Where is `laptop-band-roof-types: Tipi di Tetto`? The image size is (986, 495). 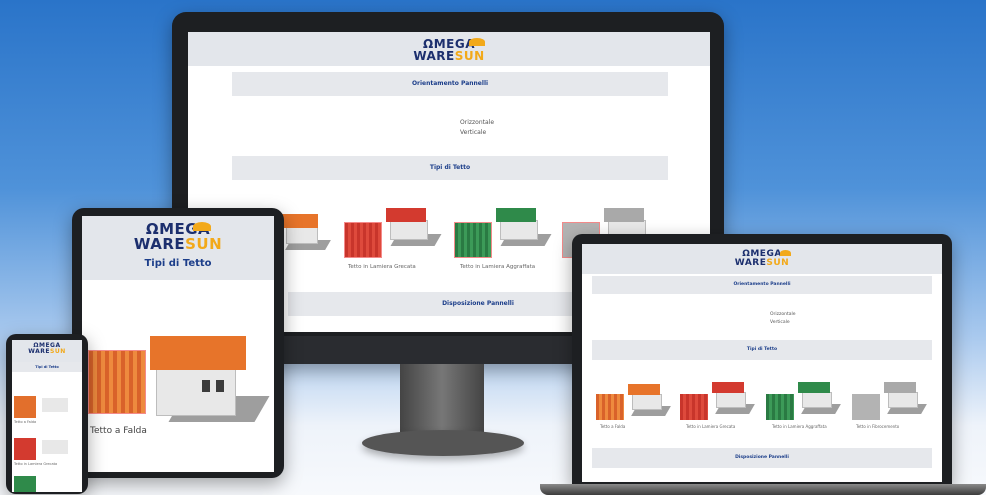
laptop-band-roof-types: Tipi di Tetto is located at coordinates (762, 350).